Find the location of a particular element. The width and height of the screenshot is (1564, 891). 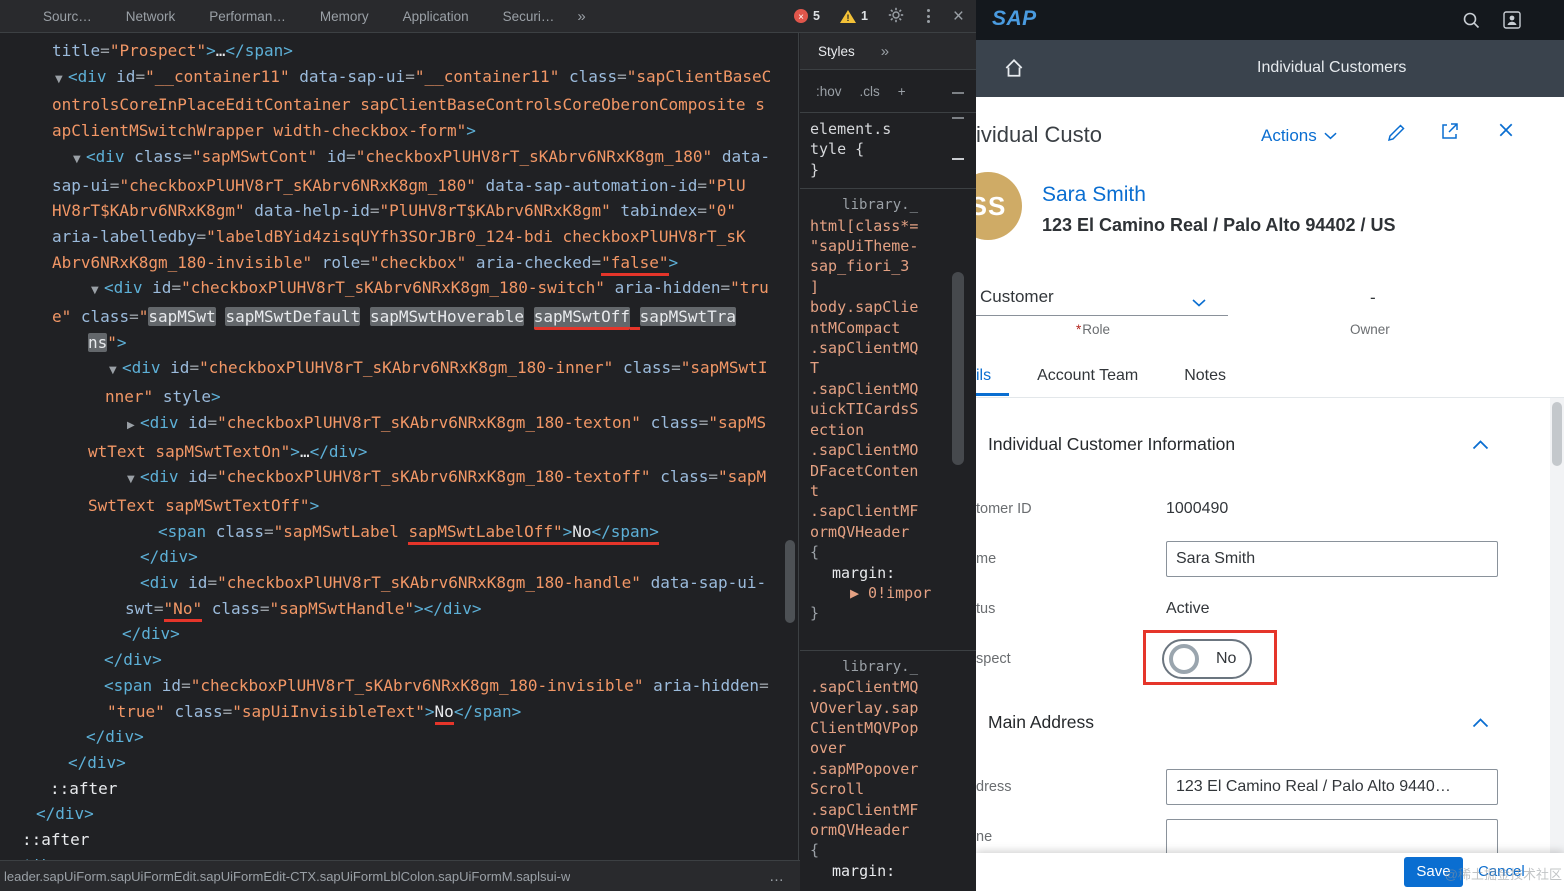

error-badge: × 5 is located at coordinates (806, 16).